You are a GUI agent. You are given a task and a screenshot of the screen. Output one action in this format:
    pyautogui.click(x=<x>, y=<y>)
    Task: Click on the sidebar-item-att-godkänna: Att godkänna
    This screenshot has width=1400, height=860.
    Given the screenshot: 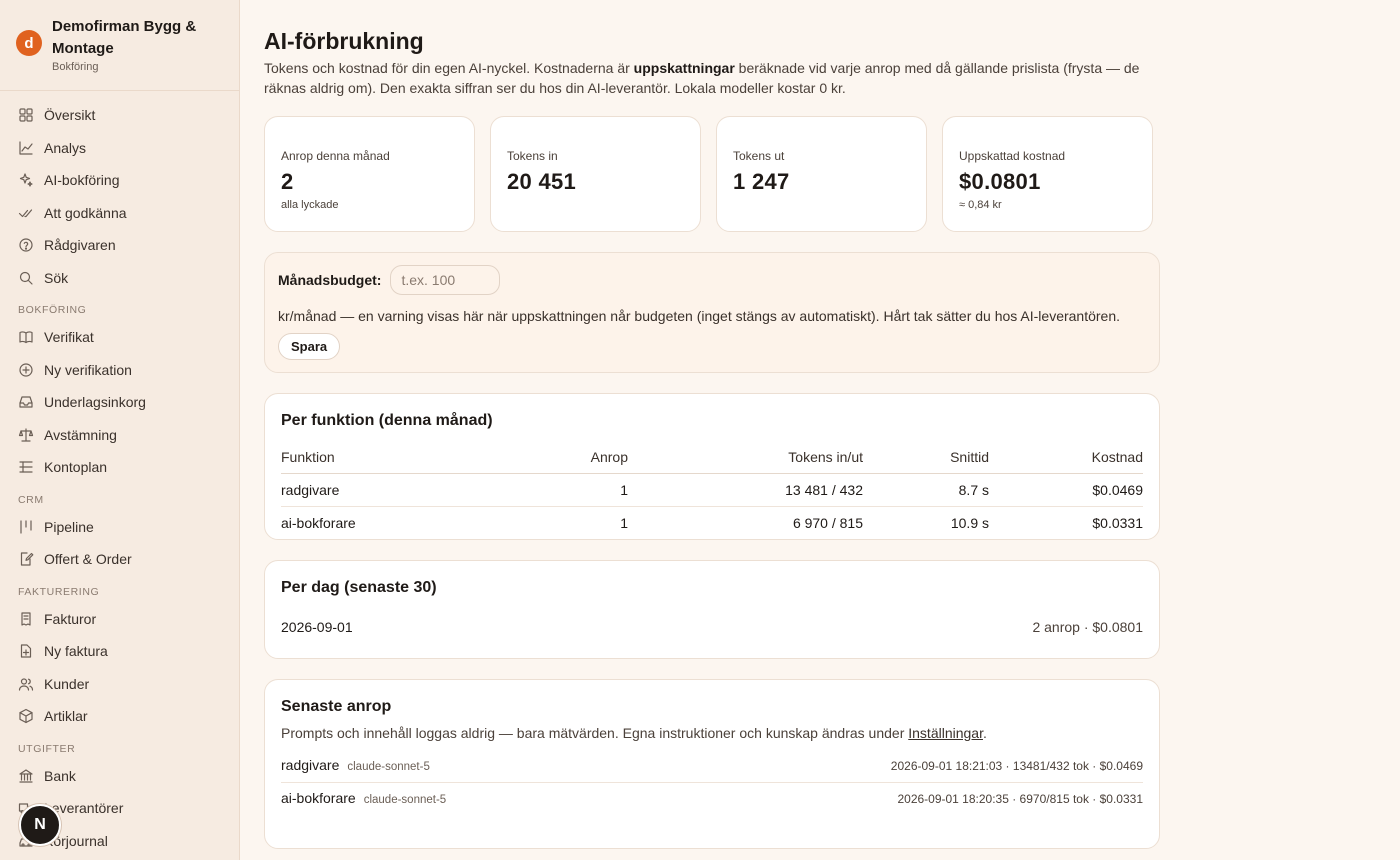 What is the action you would take?
    pyautogui.click(x=119, y=213)
    